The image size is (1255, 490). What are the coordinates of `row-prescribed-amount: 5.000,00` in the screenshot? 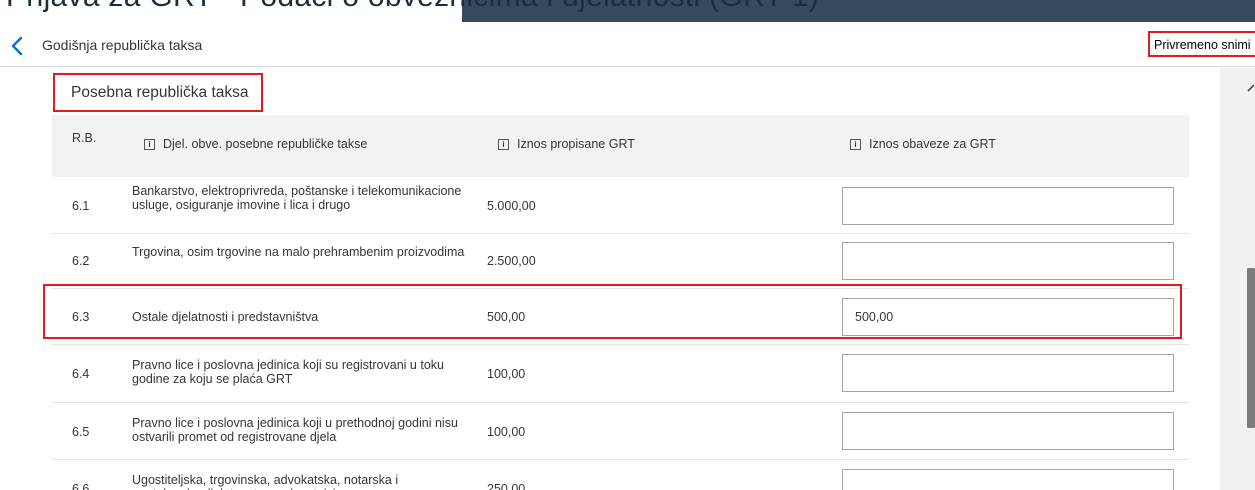 It's located at (511, 206).